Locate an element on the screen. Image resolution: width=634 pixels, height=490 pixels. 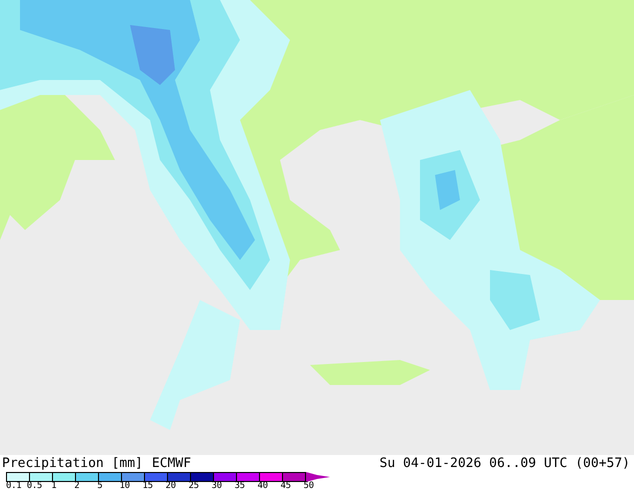
valid-time: Su 04-01-2026 06..09 UTC (00+57) is located at coordinates (505, 463).